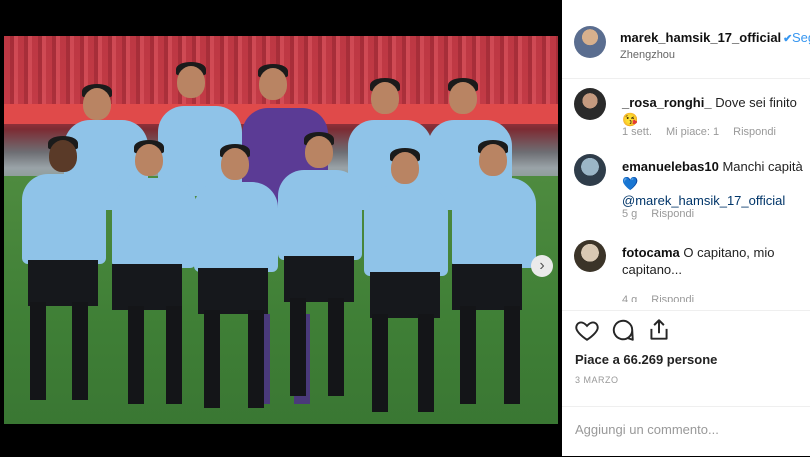 This screenshot has width=810, height=457. What do you see at coordinates (646, 359) in the screenshot?
I see `likes-count: Piace a 66.269 persone` at bounding box center [646, 359].